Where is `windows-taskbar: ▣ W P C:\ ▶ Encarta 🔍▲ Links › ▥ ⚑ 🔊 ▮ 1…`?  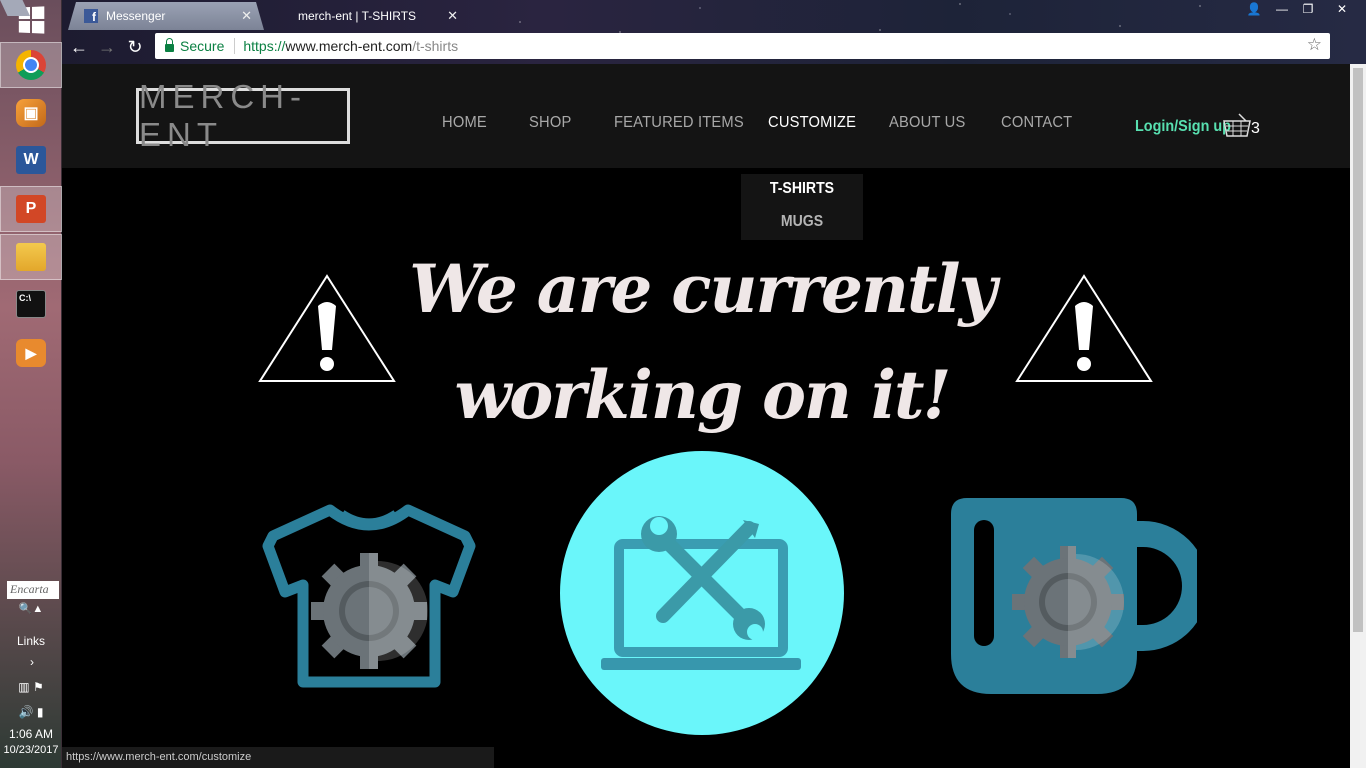
windows-taskbar: ▣ W P C:\ ▶ Encarta 🔍▲ Links › ▥ ⚑ 🔊 ▮ 1… is located at coordinates (31, 384).